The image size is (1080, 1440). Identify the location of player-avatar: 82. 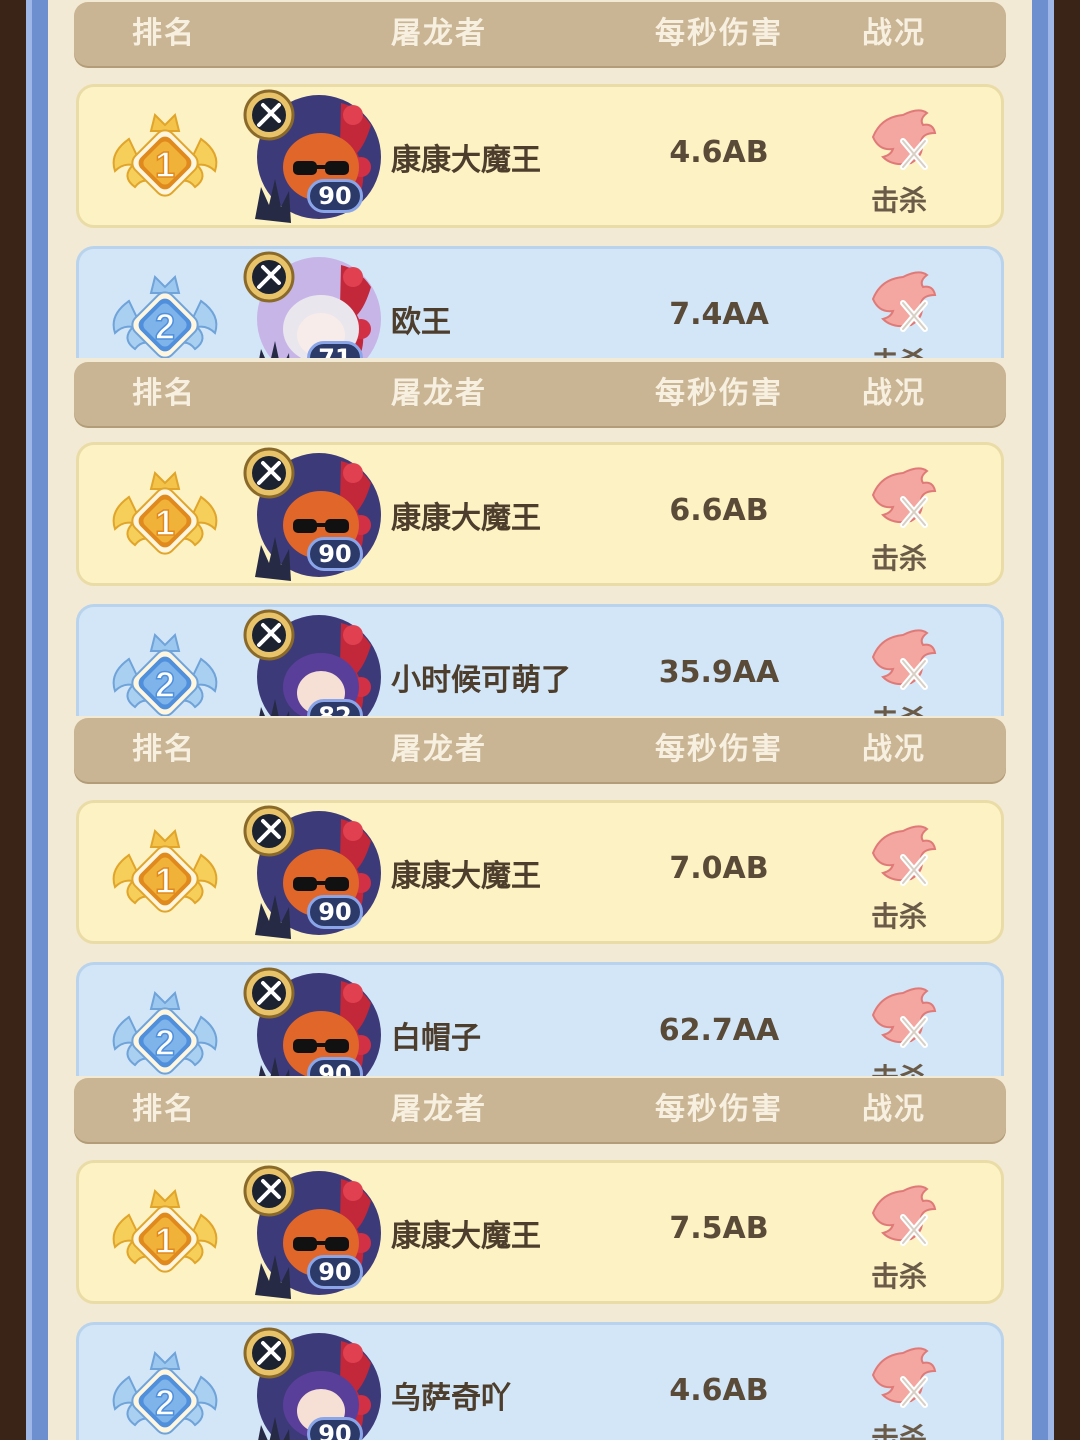
(311, 661).